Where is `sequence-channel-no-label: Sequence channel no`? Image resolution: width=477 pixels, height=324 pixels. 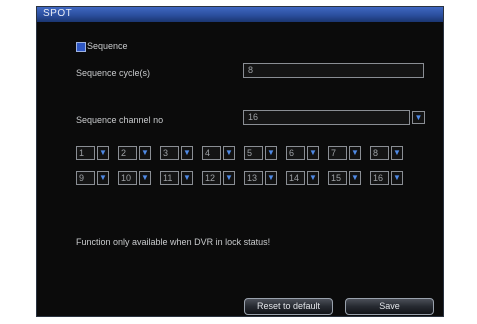 sequence-channel-no-label: Sequence channel no is located at coordinates (120, 120).